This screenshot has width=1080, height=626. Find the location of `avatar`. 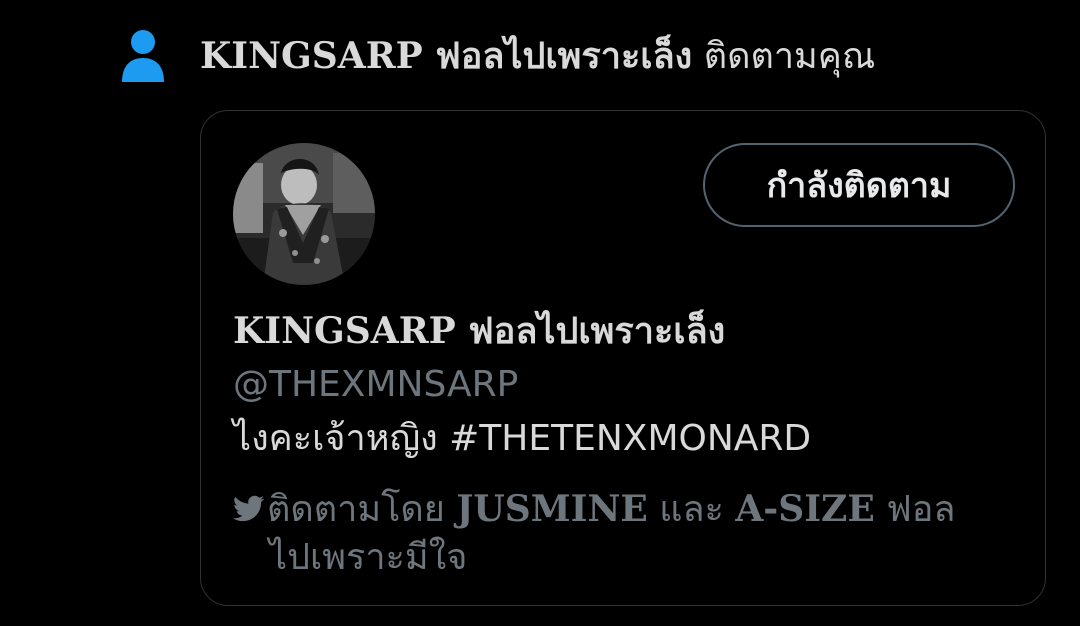

avatar is located at coordinates (304, 214).